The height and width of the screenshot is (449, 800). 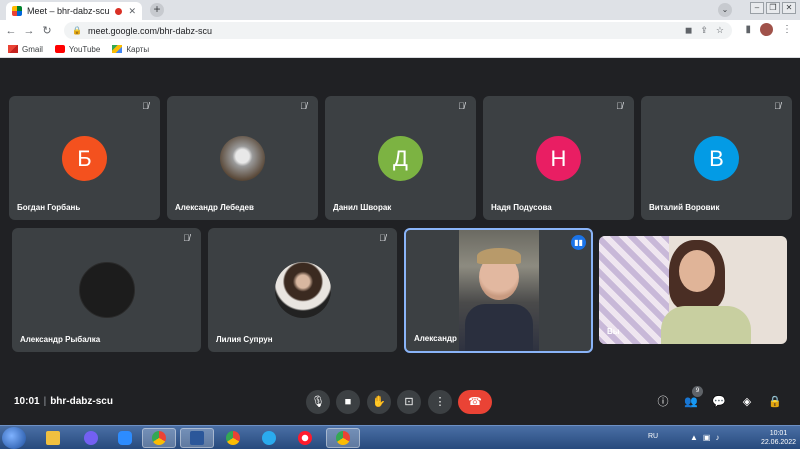 What do you see at coordinates (59, 49) in the screenshot?
I see `youtube-icon` at bounding box center [59, 49].